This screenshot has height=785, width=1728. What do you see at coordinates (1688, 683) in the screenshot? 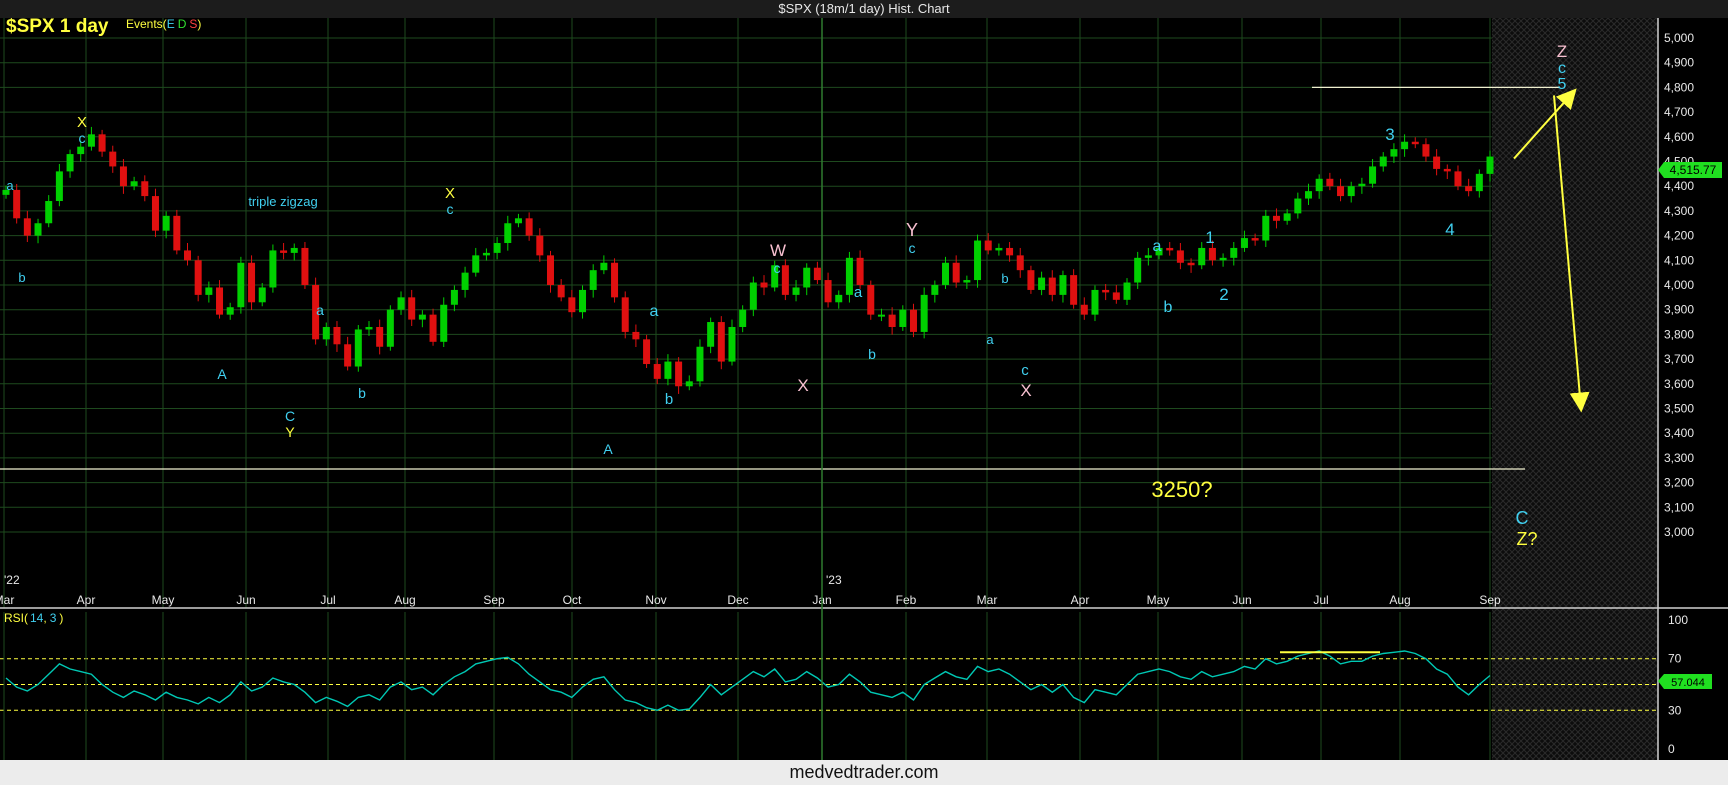
I see `rsi-last-label: 57.044` at bounding box center [1688, 683].